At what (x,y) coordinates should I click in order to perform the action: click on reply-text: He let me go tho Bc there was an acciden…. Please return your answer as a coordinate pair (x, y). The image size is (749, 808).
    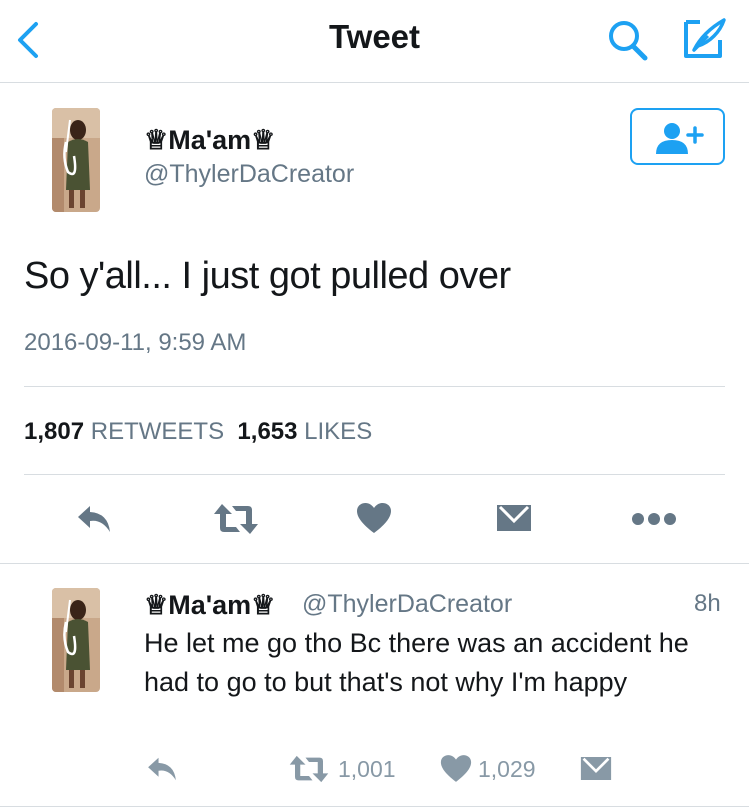
    Looking at the image, I should click on (416, 662).